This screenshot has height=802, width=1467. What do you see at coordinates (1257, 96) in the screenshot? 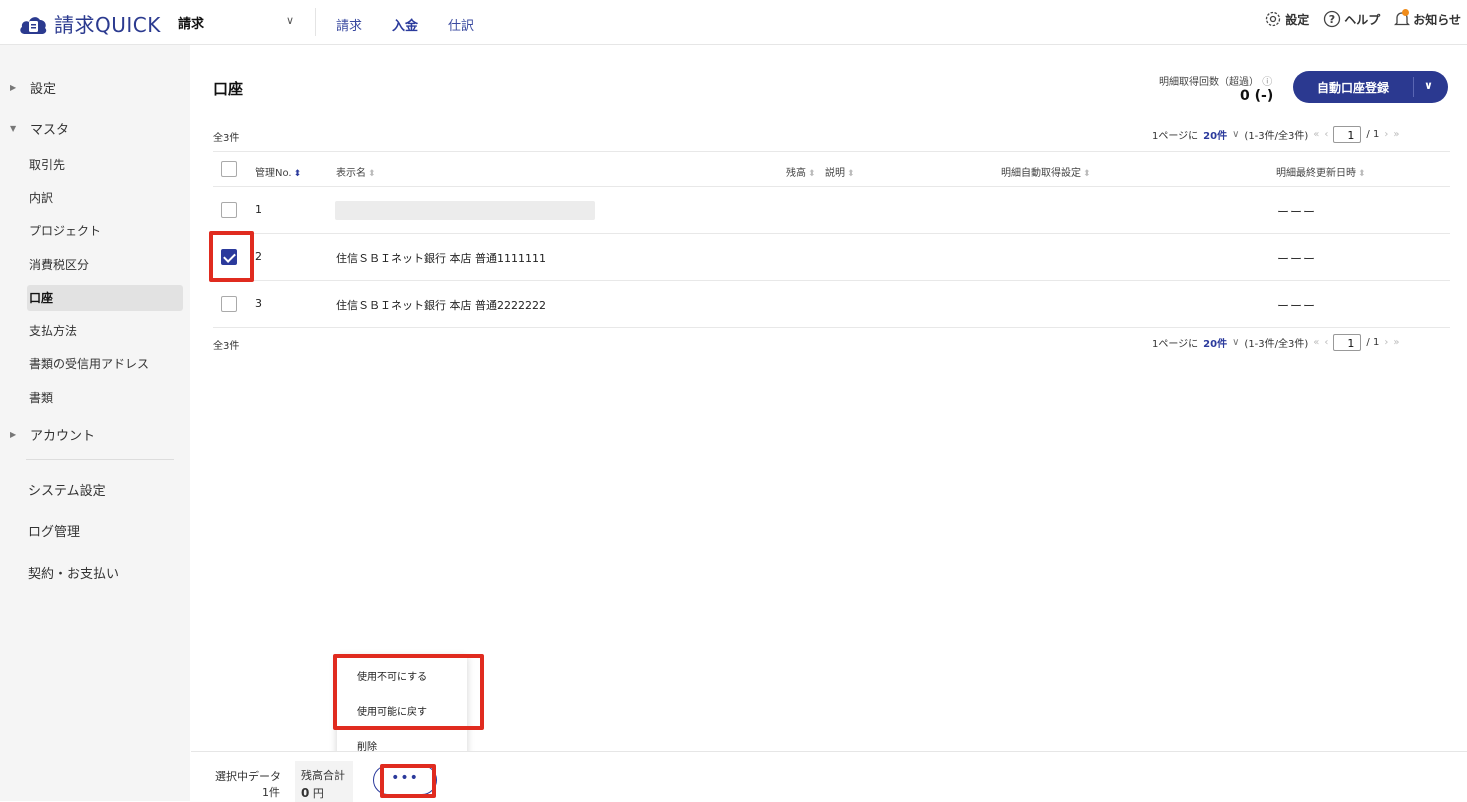
I see `fetch-count-value: 0 (-)` at bounding box center [1257, 96].